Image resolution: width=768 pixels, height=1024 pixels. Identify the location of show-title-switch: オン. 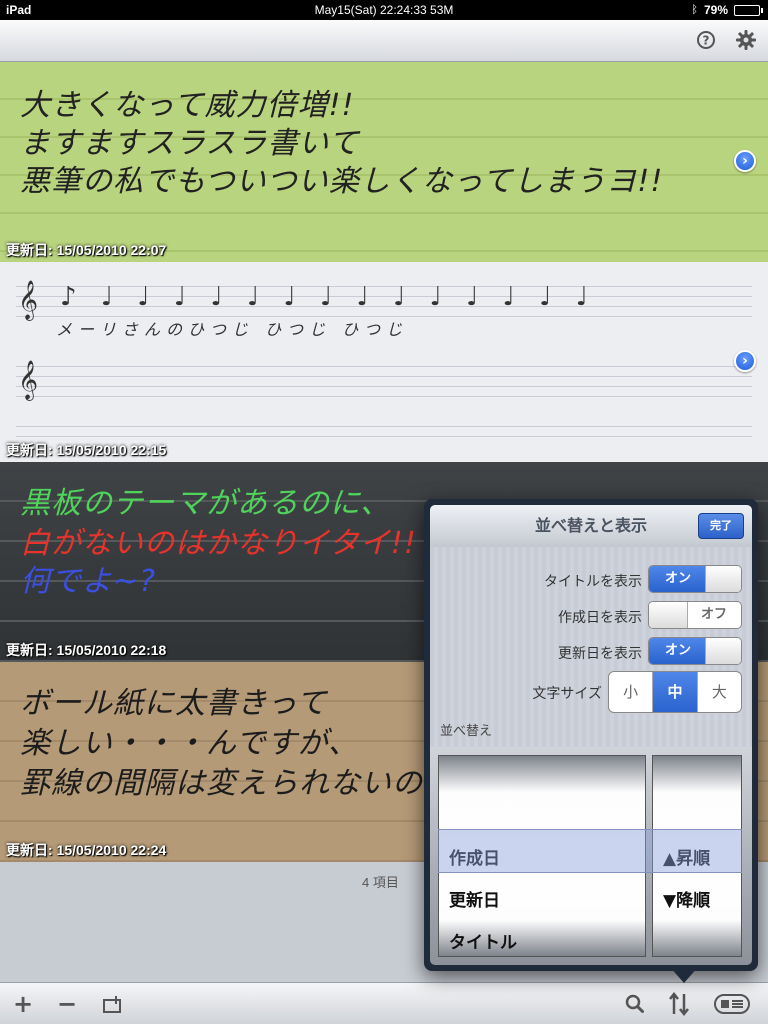
(695, 579).